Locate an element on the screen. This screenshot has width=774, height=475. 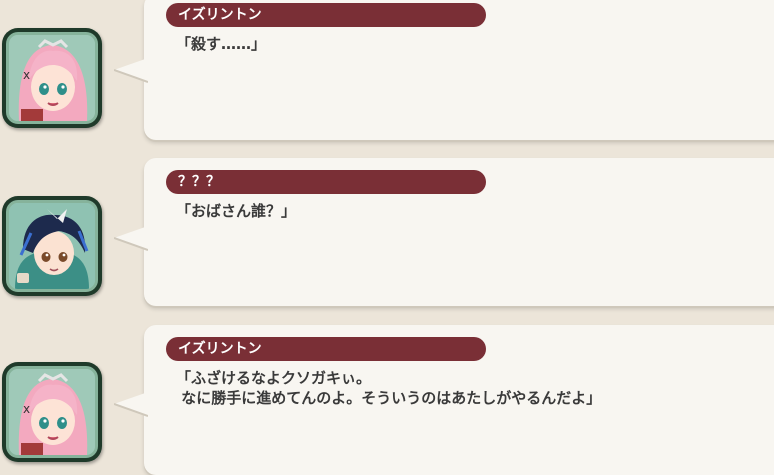
unknown-character-portrait-icon is located at coordinates (52, 246).